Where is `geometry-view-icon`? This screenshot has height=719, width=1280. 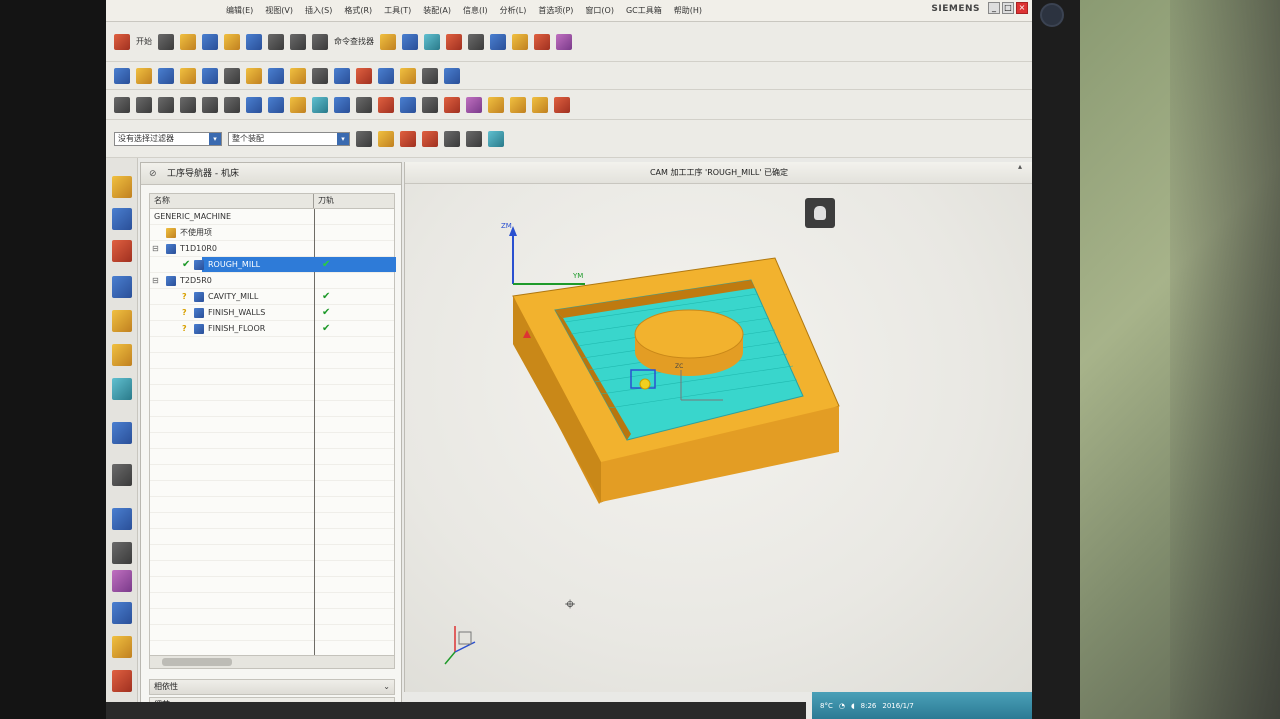
geometry-view-icon is located at coordinates (276, 75).